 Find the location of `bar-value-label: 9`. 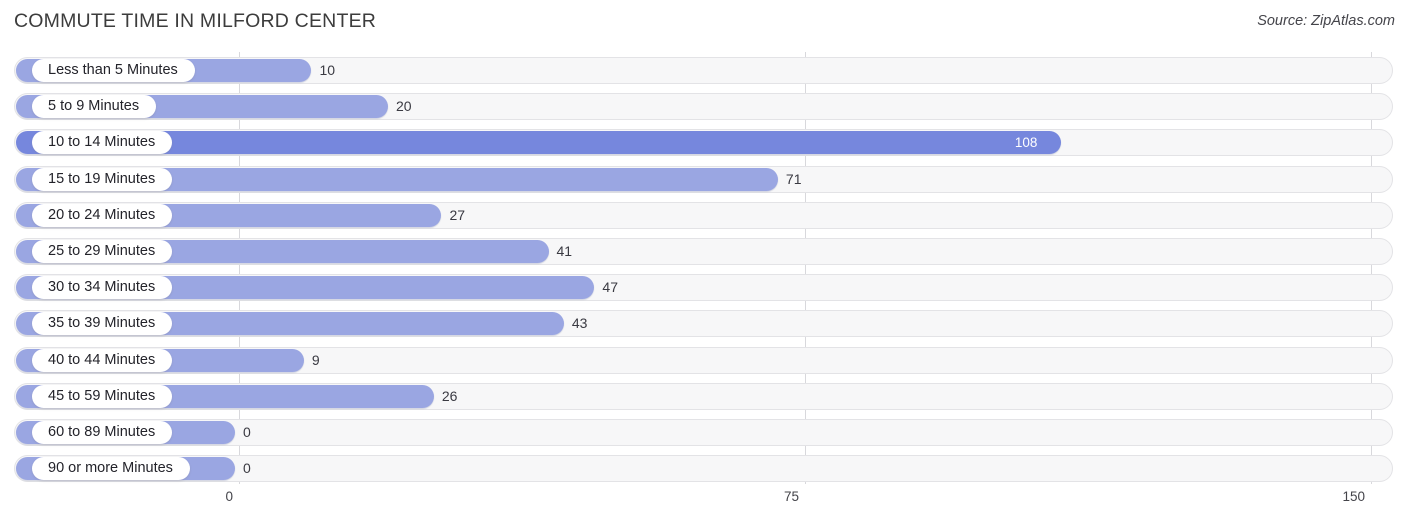

bar-value-label: 9 is located at coordinates (315, 359).